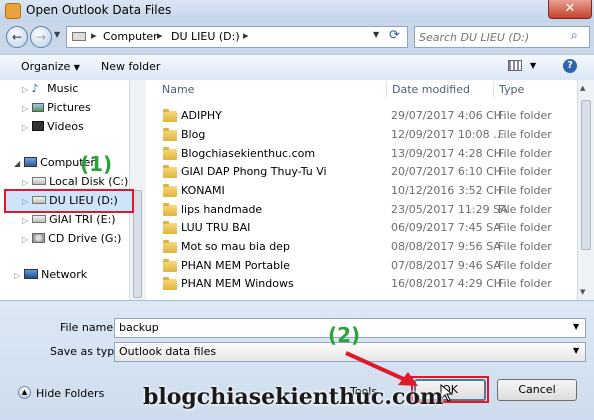  Describe the element at coordinates (50, 277) in the screenshot. I see `nav-item-network: ▷ Network` at that location.